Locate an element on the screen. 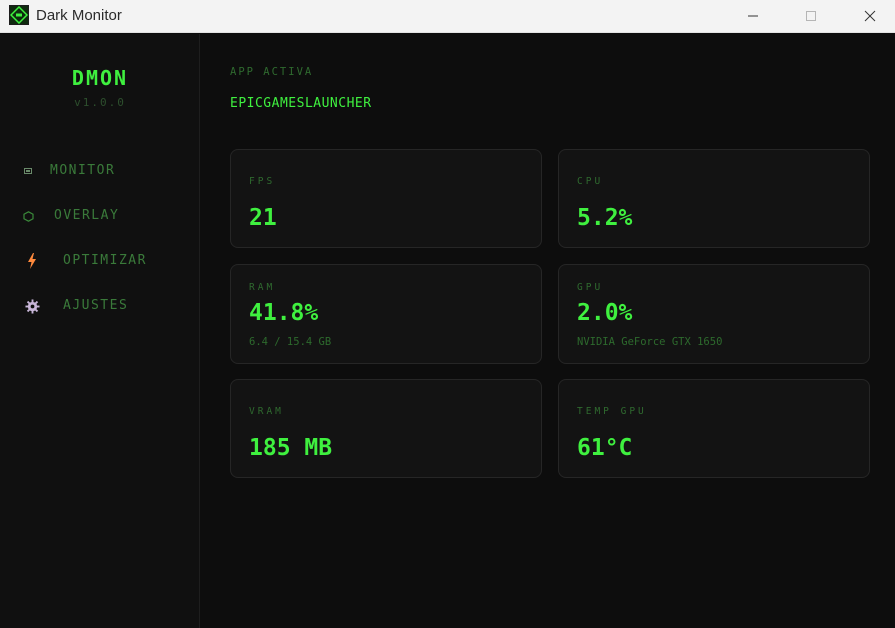 This screenshot has width=895, height=628. window-title: Dark Monitor is located at coordinates (79, 15).